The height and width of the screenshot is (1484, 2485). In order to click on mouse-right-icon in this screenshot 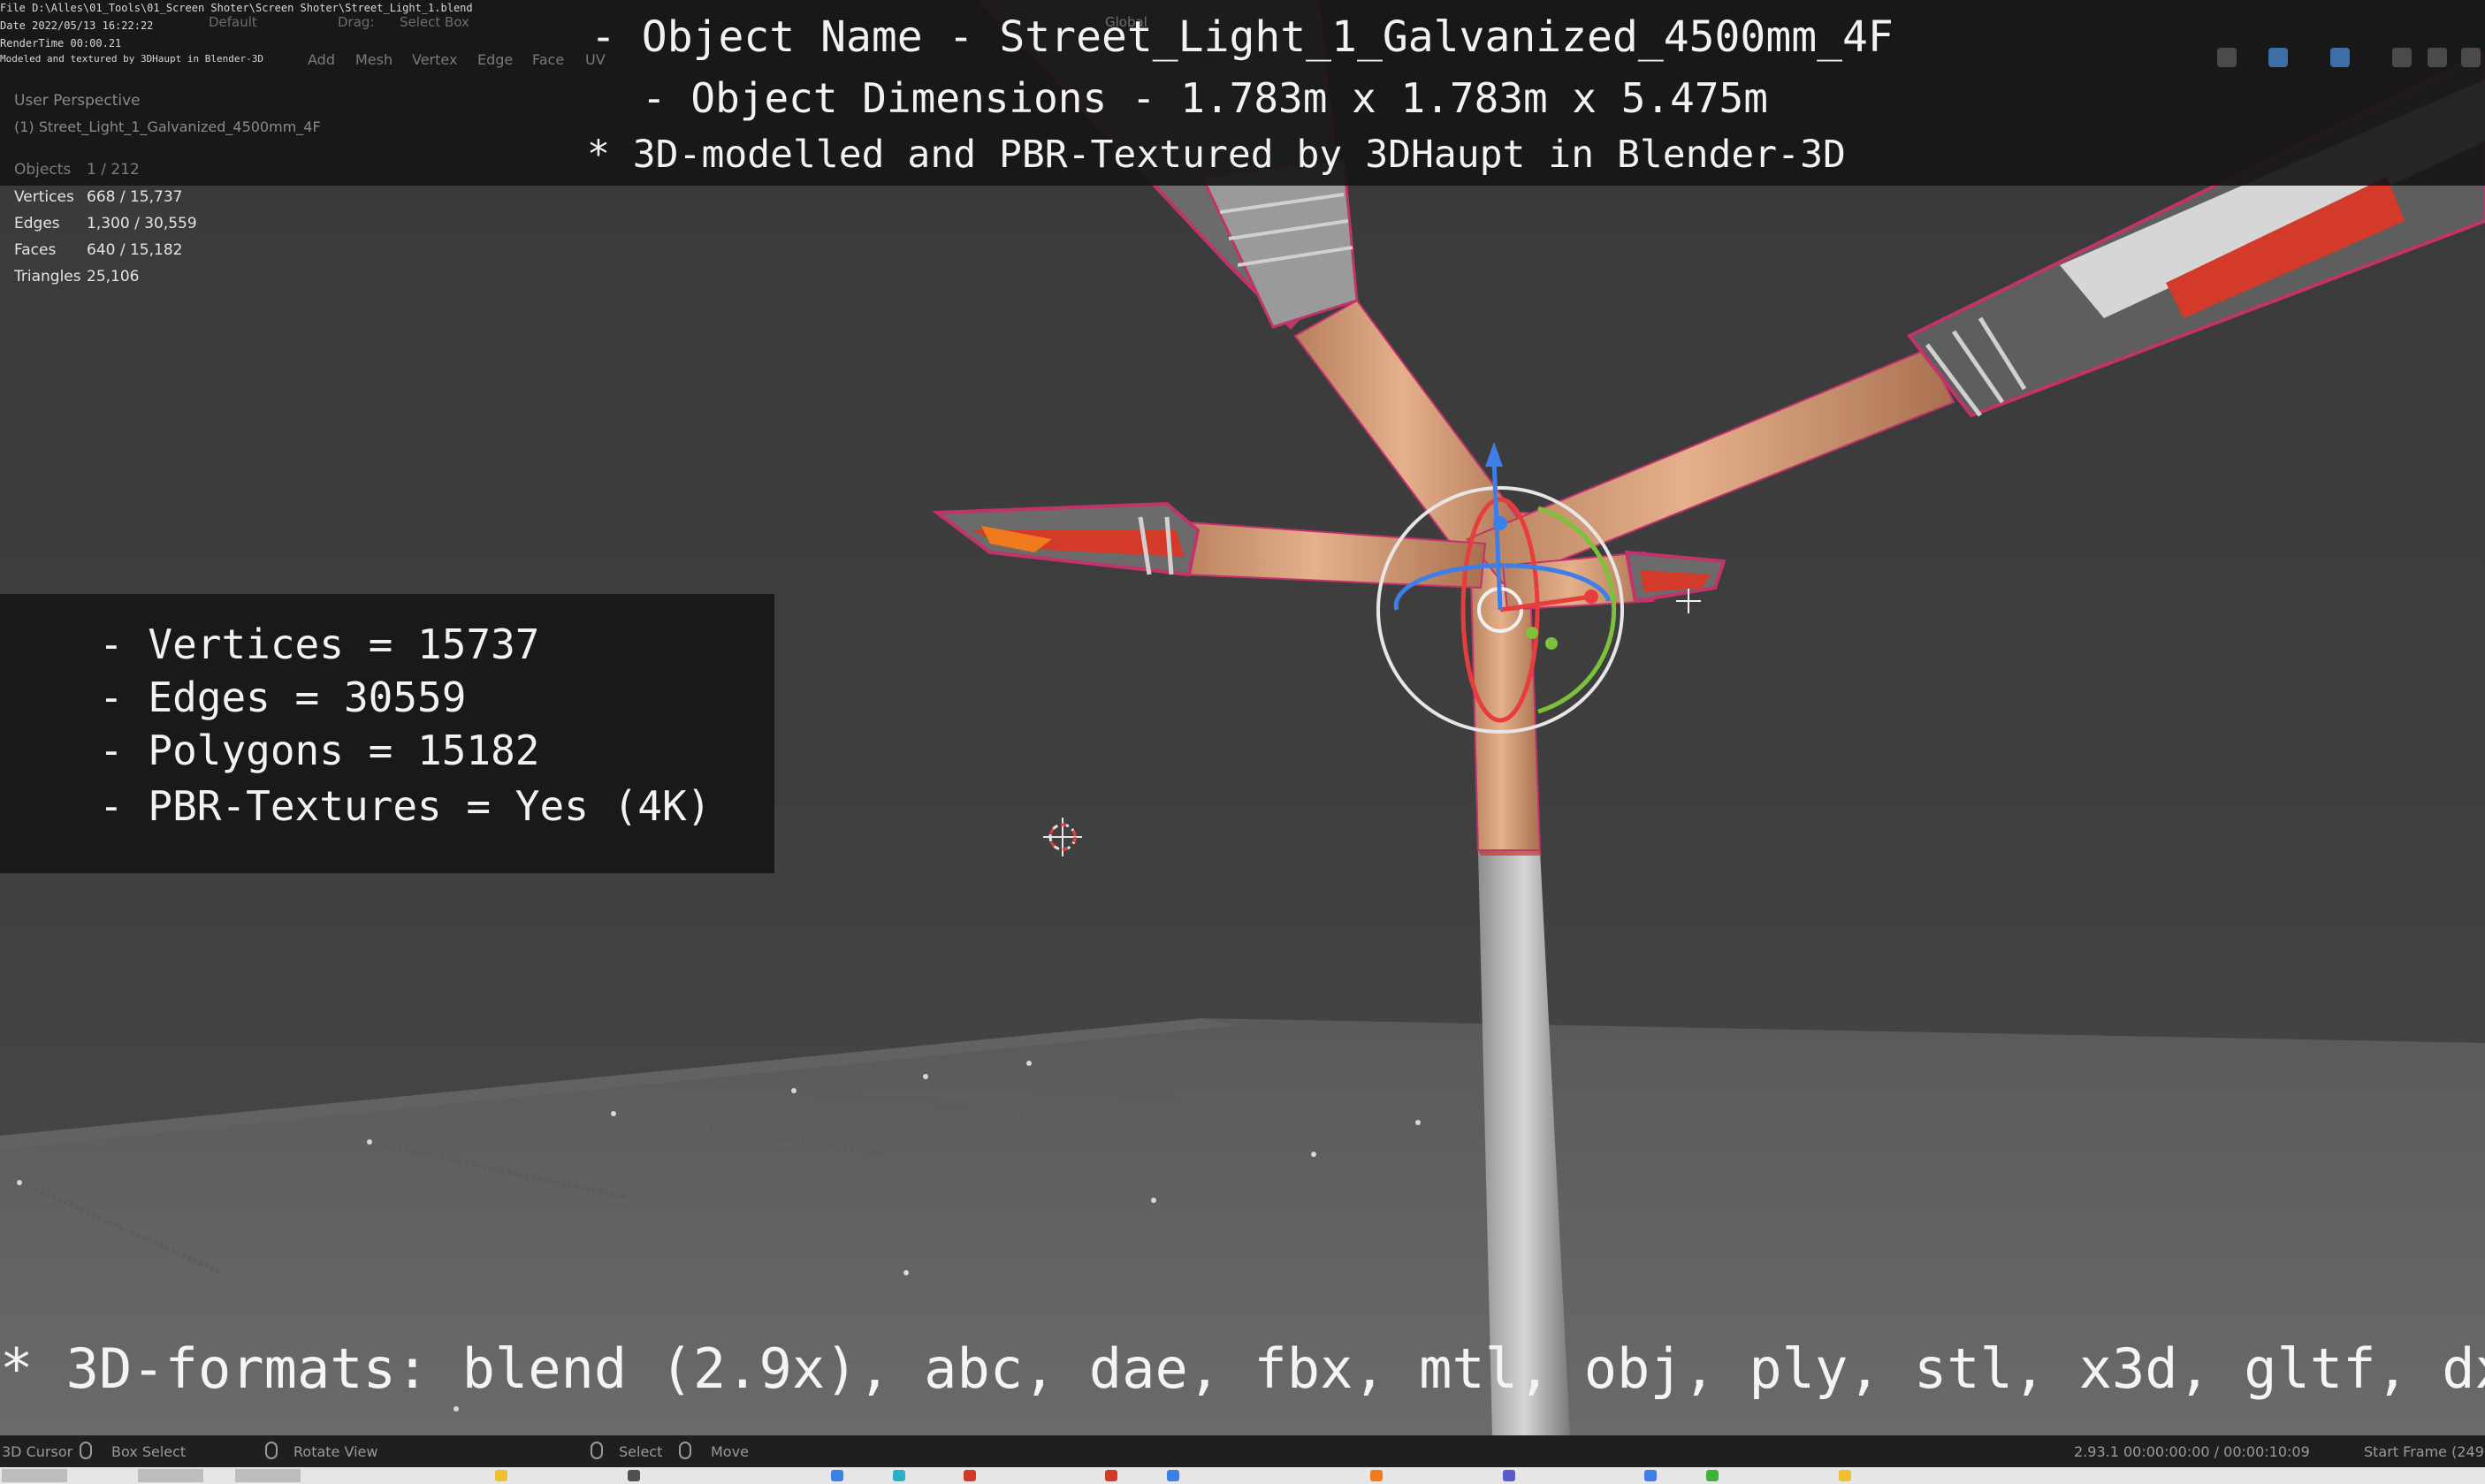, I will do `click(685, 1450)`.